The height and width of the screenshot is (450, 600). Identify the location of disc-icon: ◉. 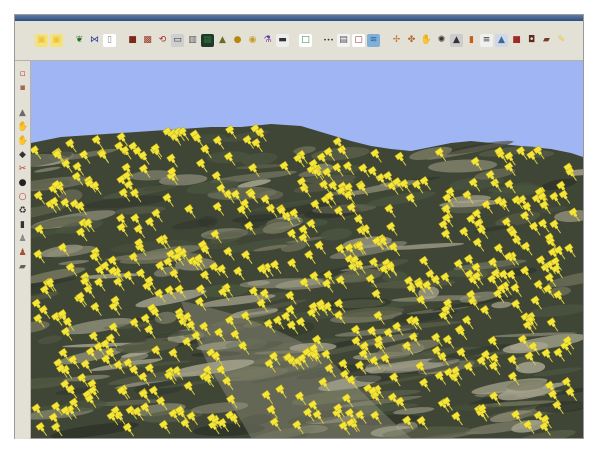
(252, 40).